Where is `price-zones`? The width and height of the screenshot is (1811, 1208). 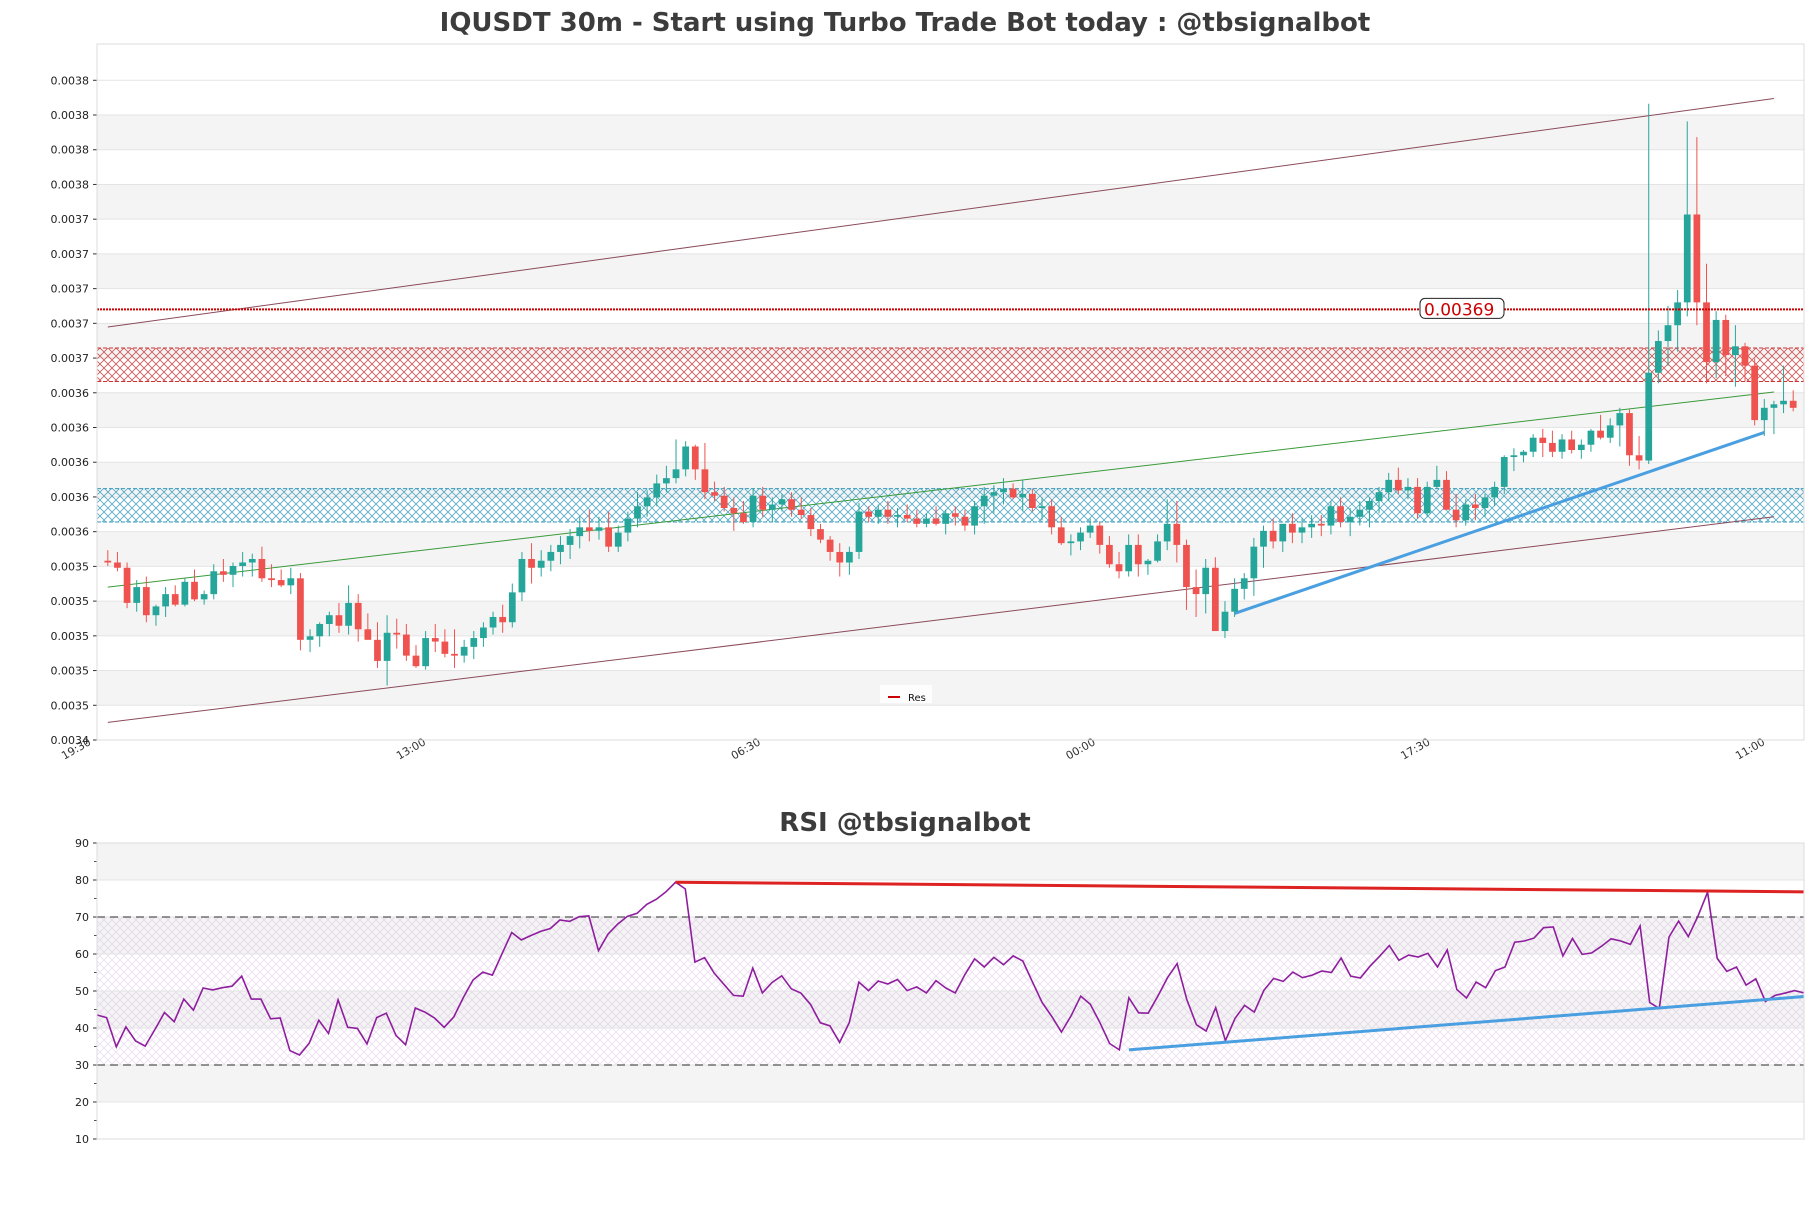
price-zones is located at coordinates (950, 435).